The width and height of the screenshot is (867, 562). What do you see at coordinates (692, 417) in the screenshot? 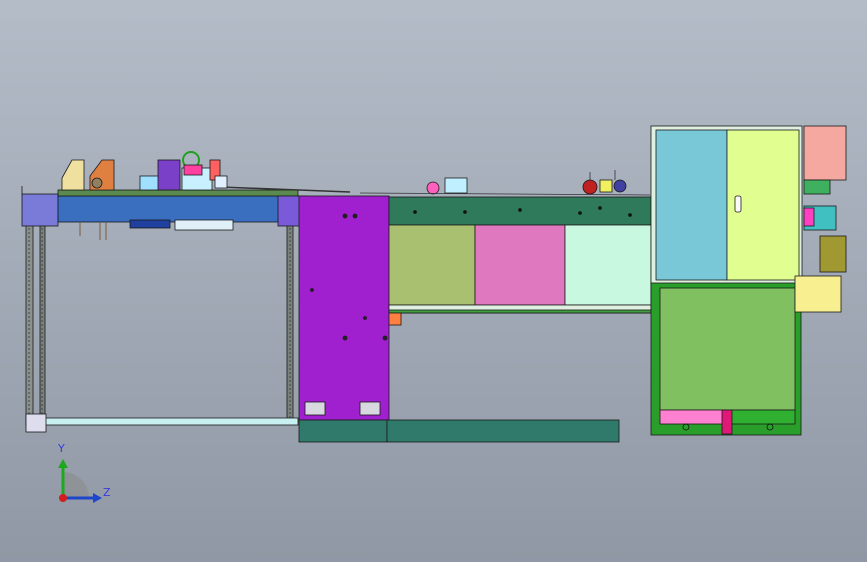
I see `drawer-pink` at bounding box center [692, 417].